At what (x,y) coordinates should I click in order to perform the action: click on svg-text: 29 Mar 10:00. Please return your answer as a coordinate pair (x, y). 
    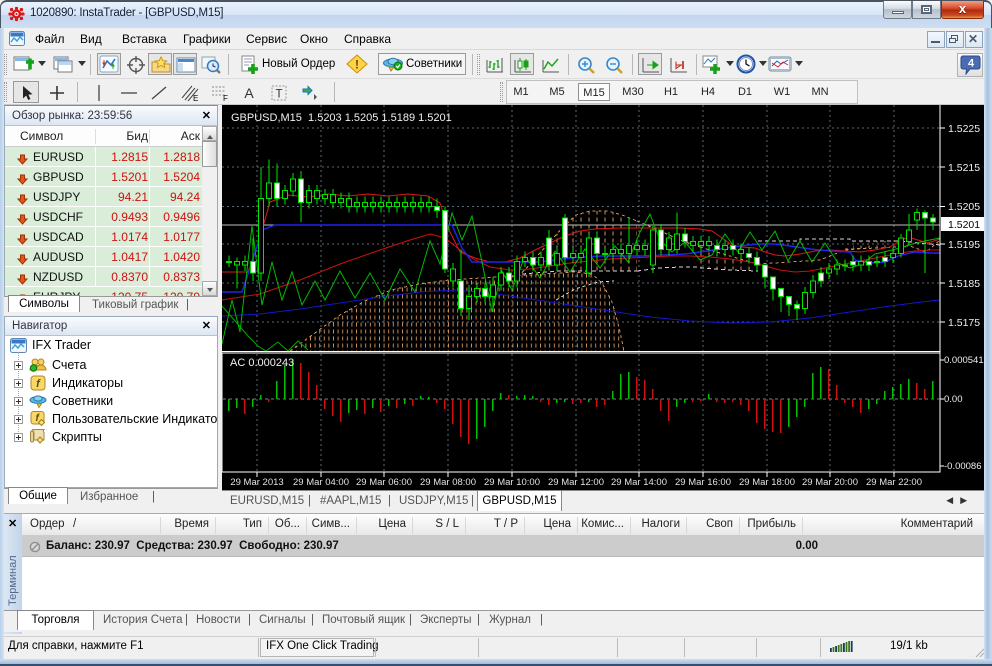
    Looking at the image, I should click on (512, 482).